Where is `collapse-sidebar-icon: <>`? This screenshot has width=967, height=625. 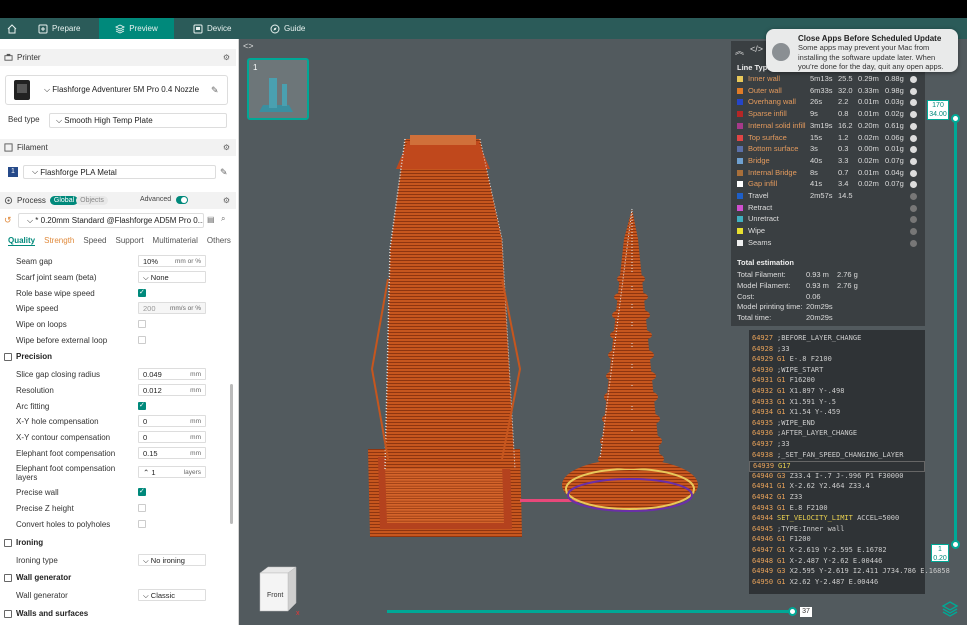
collapse-sidebar-icon: <> is located at coordinates (248, 46).